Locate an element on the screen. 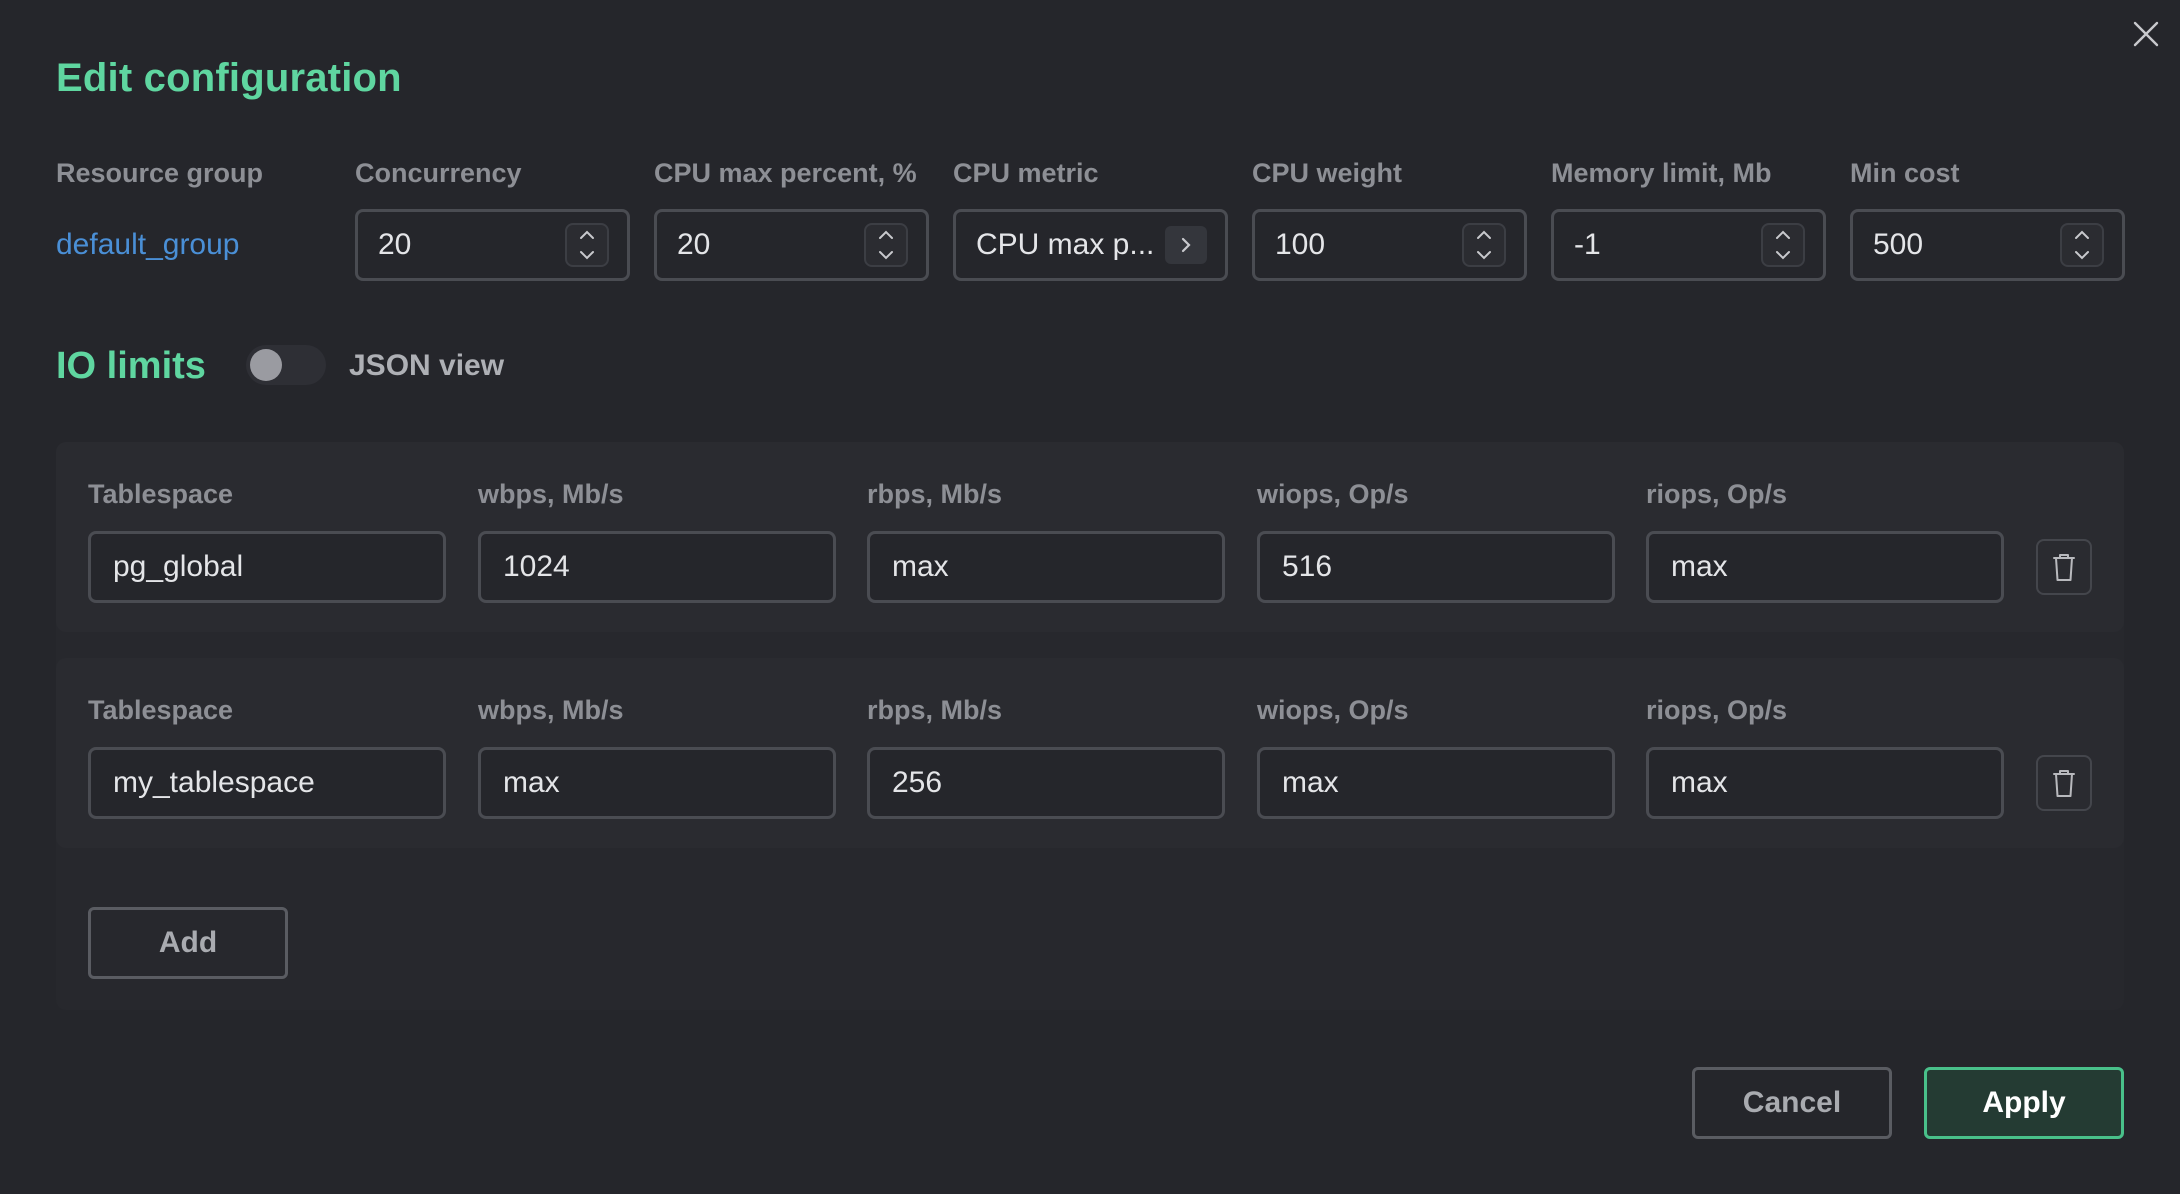 The height and width of the screenshot is (1194, 2180). resource-group-label: Resource group is located at coordinates (160, 173).